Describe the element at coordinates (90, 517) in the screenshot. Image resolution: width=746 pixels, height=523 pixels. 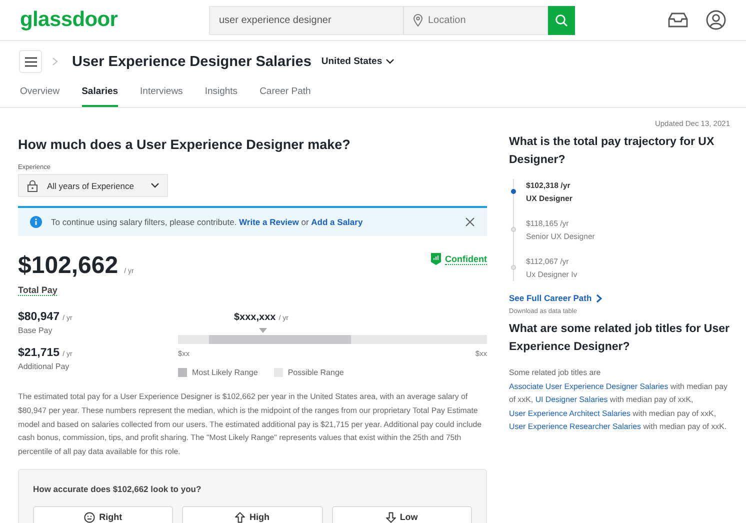
I see `neutral-face-icon` at that location.